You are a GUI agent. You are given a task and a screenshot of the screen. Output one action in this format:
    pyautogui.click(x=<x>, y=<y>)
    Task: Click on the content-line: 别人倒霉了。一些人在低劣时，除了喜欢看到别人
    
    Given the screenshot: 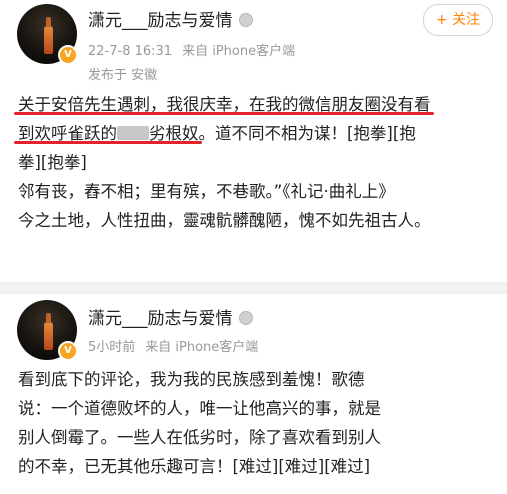 What is the action you would take?
    pyautogui.click(x=199, y=437)
    